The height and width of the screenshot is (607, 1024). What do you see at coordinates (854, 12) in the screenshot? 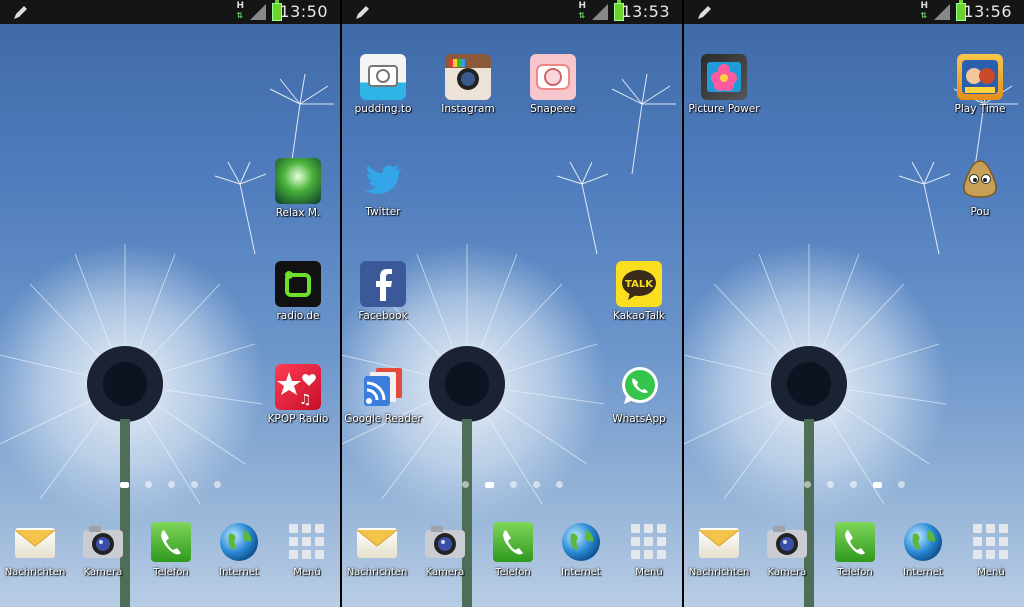
I see `status-bar: H ⇅ 13:56` at bounding box center [854, 12].